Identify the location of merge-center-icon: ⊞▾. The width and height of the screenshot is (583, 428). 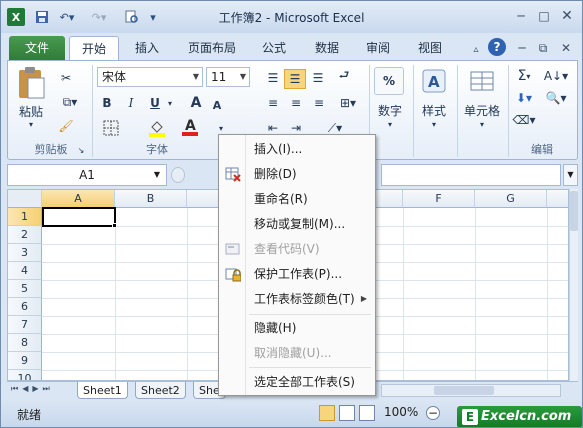
(348, 103).